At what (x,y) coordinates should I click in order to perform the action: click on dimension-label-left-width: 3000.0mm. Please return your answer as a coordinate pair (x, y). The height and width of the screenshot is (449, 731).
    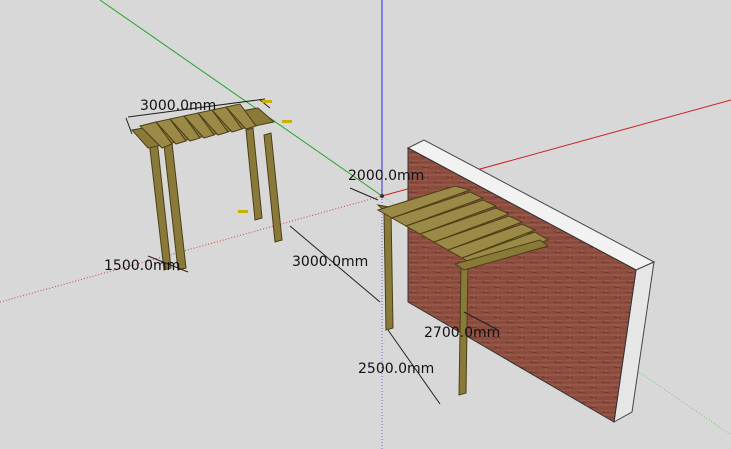
    Looking at the image, I should click on (178, 106).